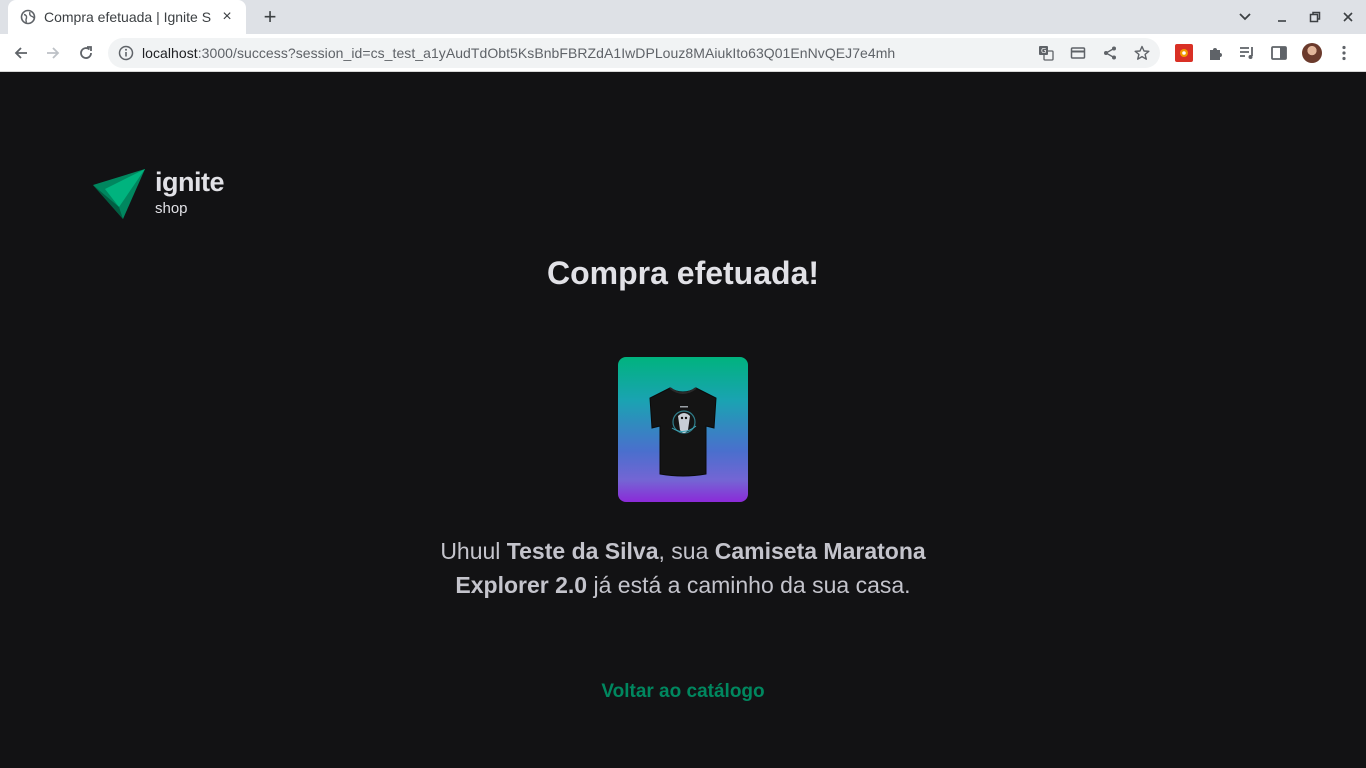 Image resolution: width=1366 pixels, height=768 pixels. I want to click on globe-icon, so click(28, 17).